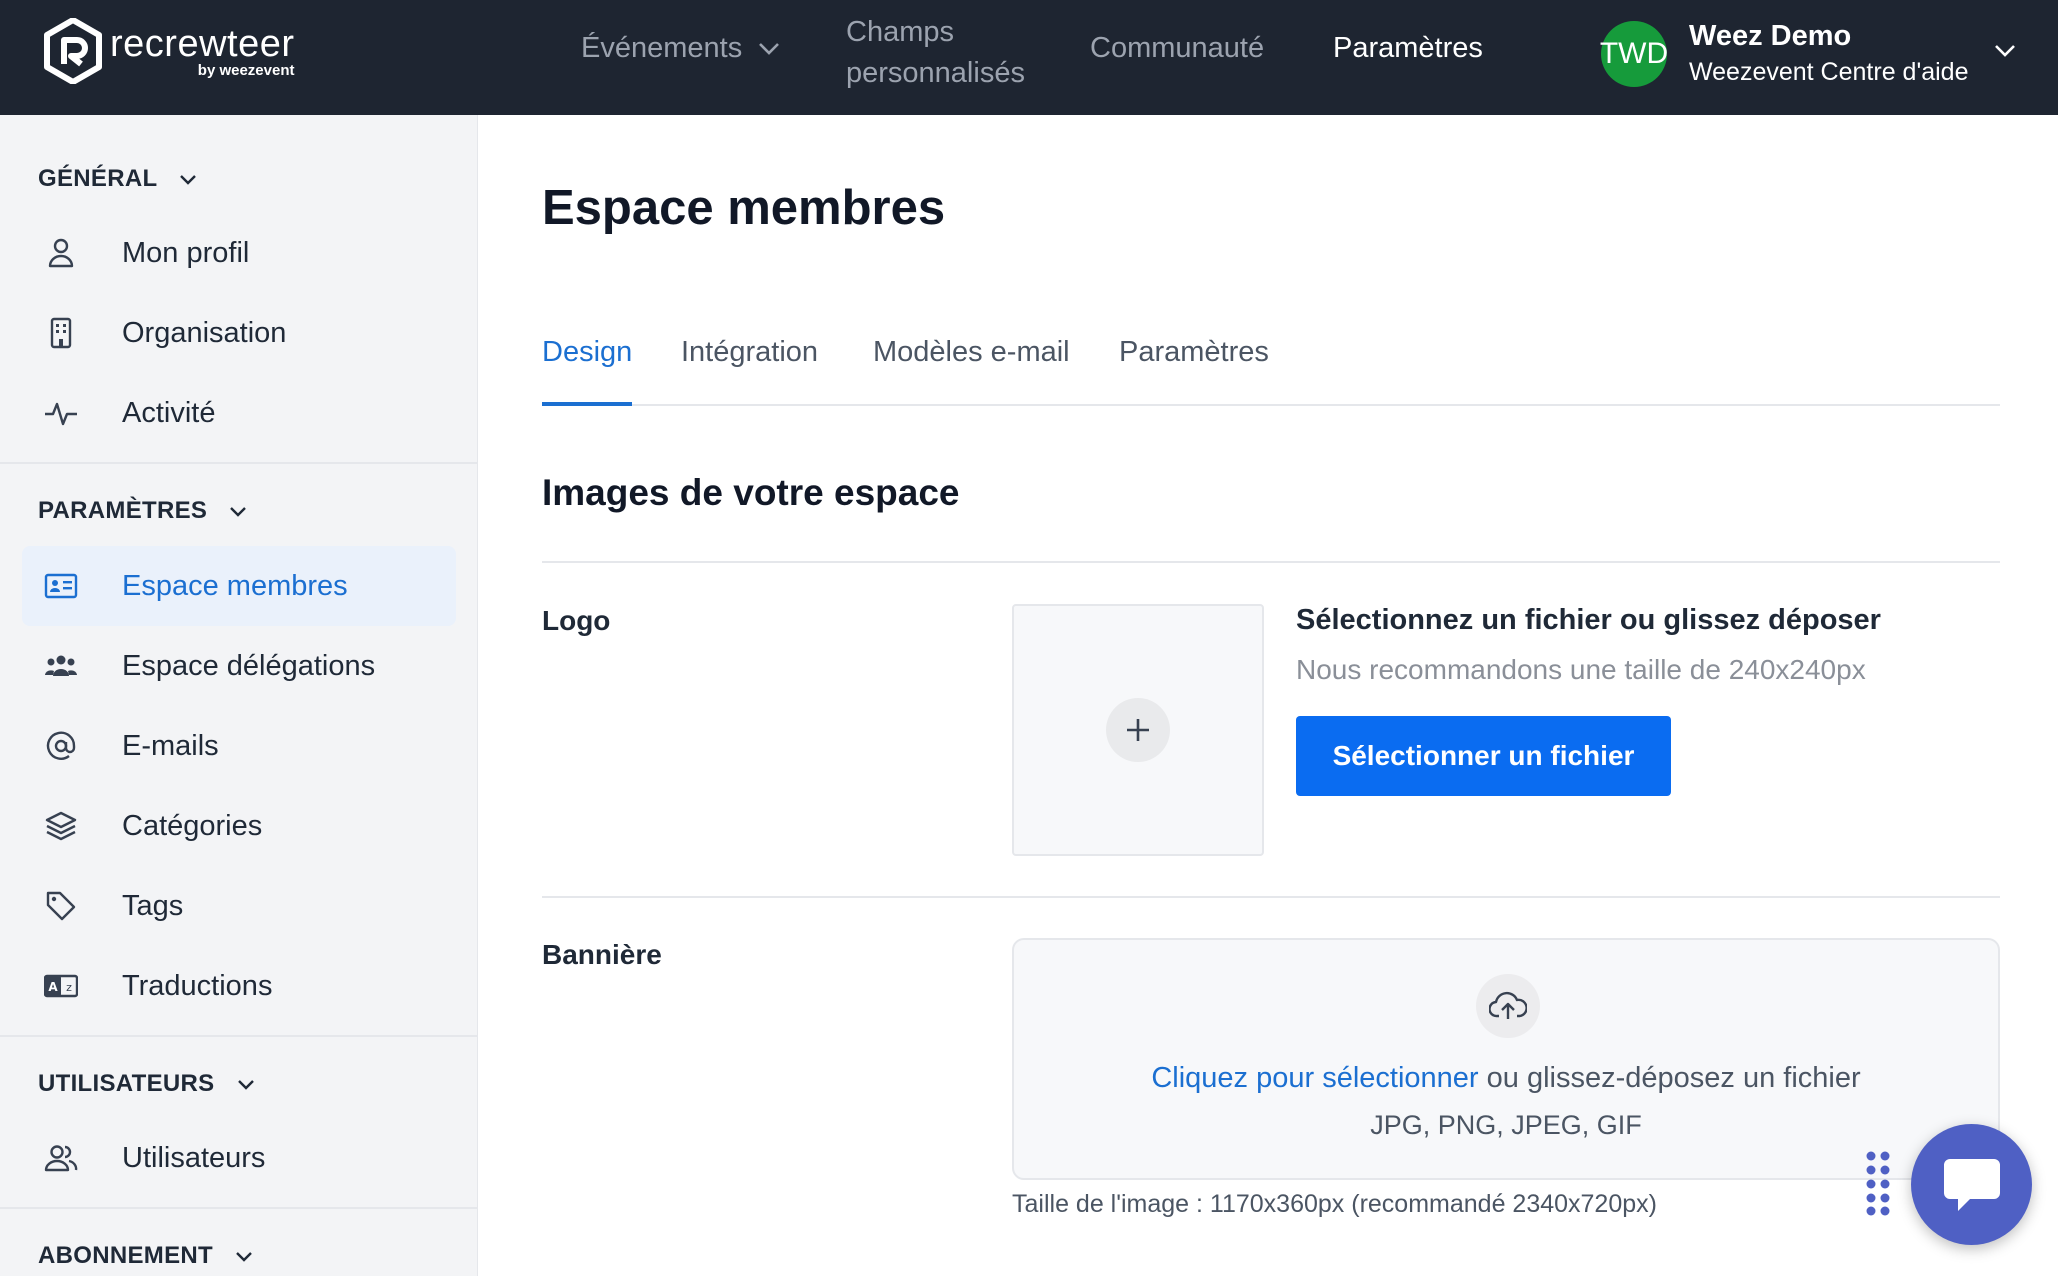 This screenshot has width=2058, height=1276. Describe the element at coordinates (1271, 562) in the screenshot. I see `section-divider` at that location.